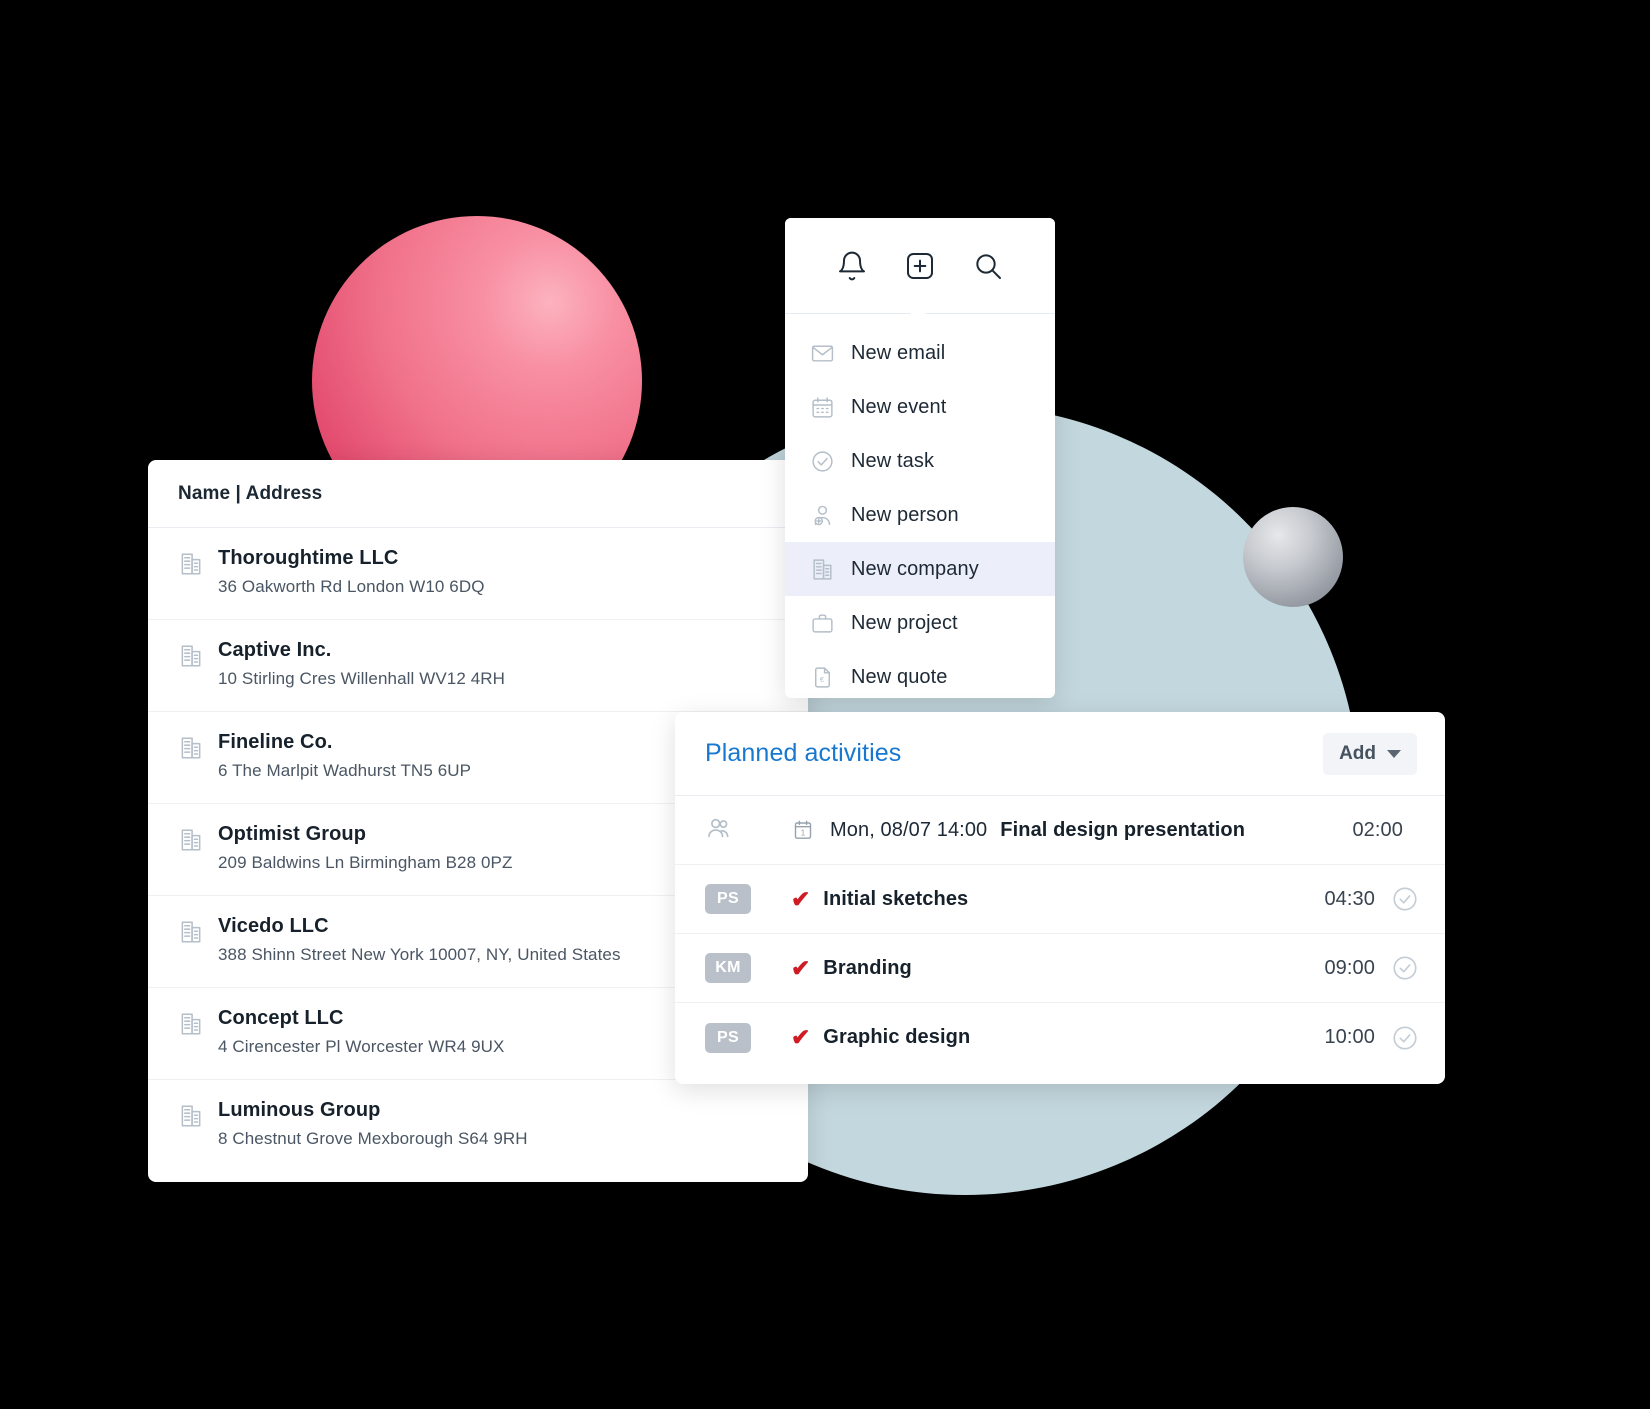  What do you see at coordinates (719, 830) in the screenshot?
I see `people-icon` at bounding box center [719, 830].